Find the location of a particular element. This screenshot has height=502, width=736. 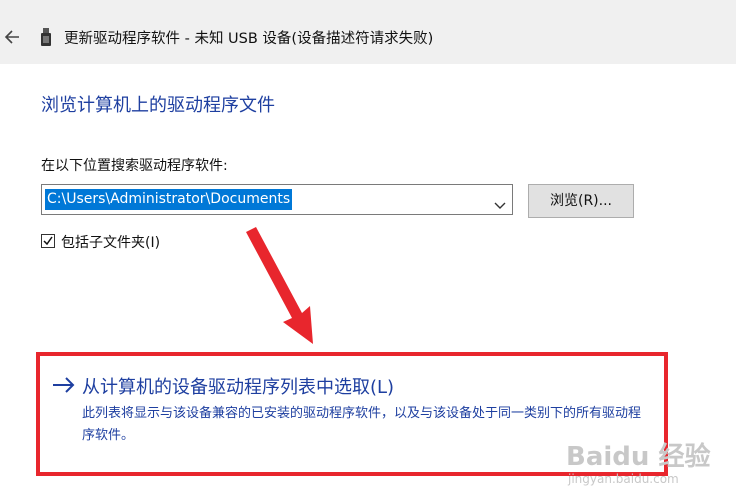

baidu-watermark: Baidu 经验 jingyan.baidu.com is located at coordinates (646, 466).